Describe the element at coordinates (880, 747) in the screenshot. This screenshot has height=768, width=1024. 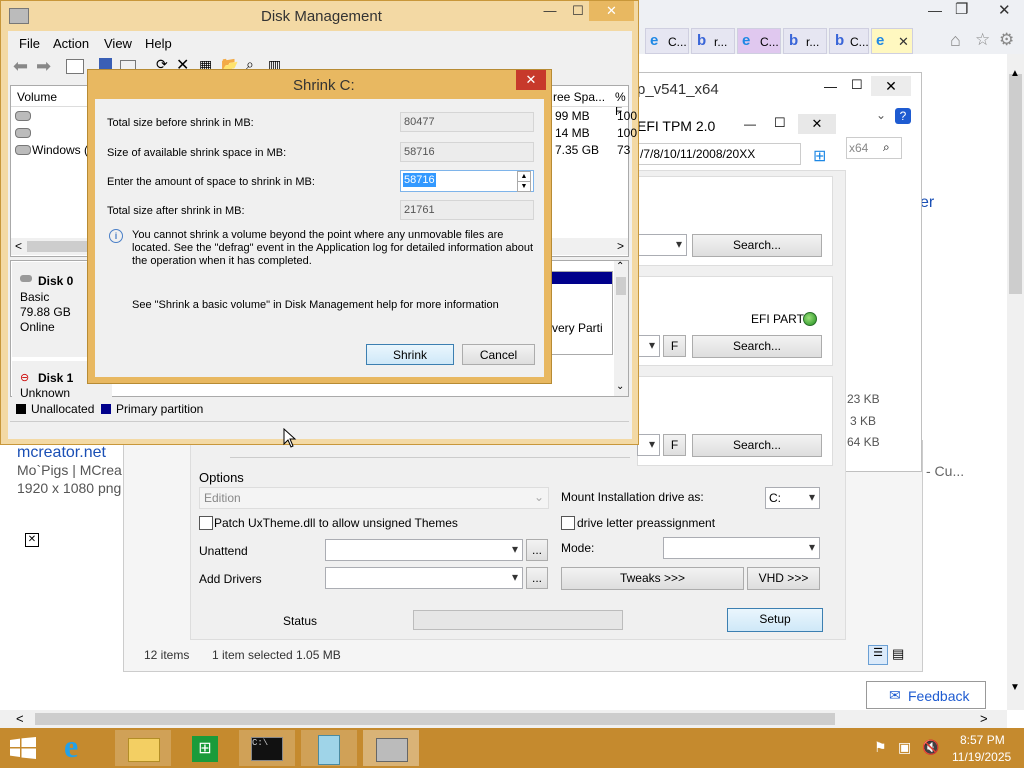
I see `flag-icon: ⚑` at that location.